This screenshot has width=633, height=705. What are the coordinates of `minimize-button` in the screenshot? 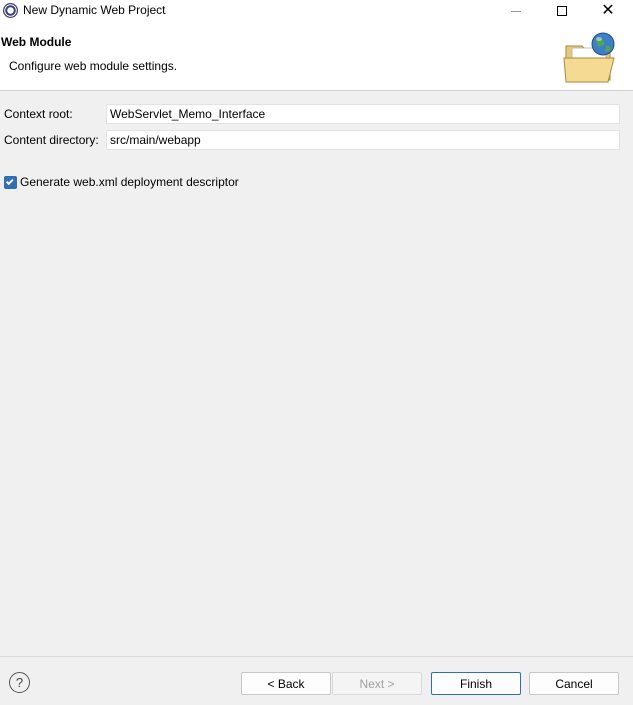 It's located at (516, 11).